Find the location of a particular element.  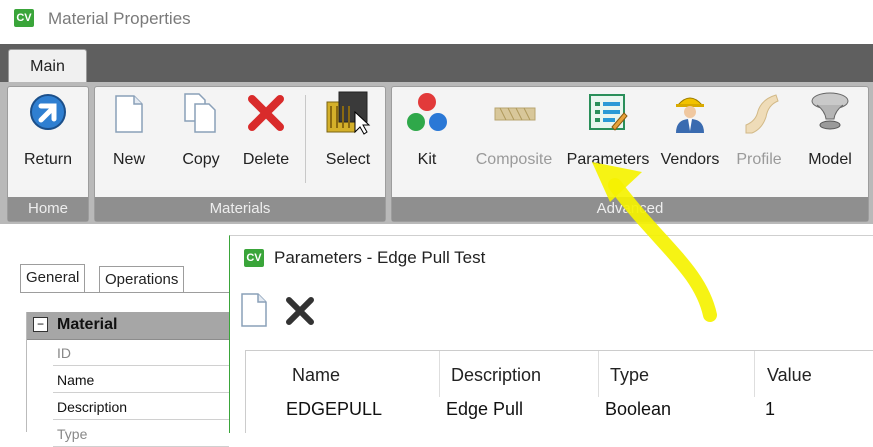

copy-documents-icon is located at coordinates (200, 113).